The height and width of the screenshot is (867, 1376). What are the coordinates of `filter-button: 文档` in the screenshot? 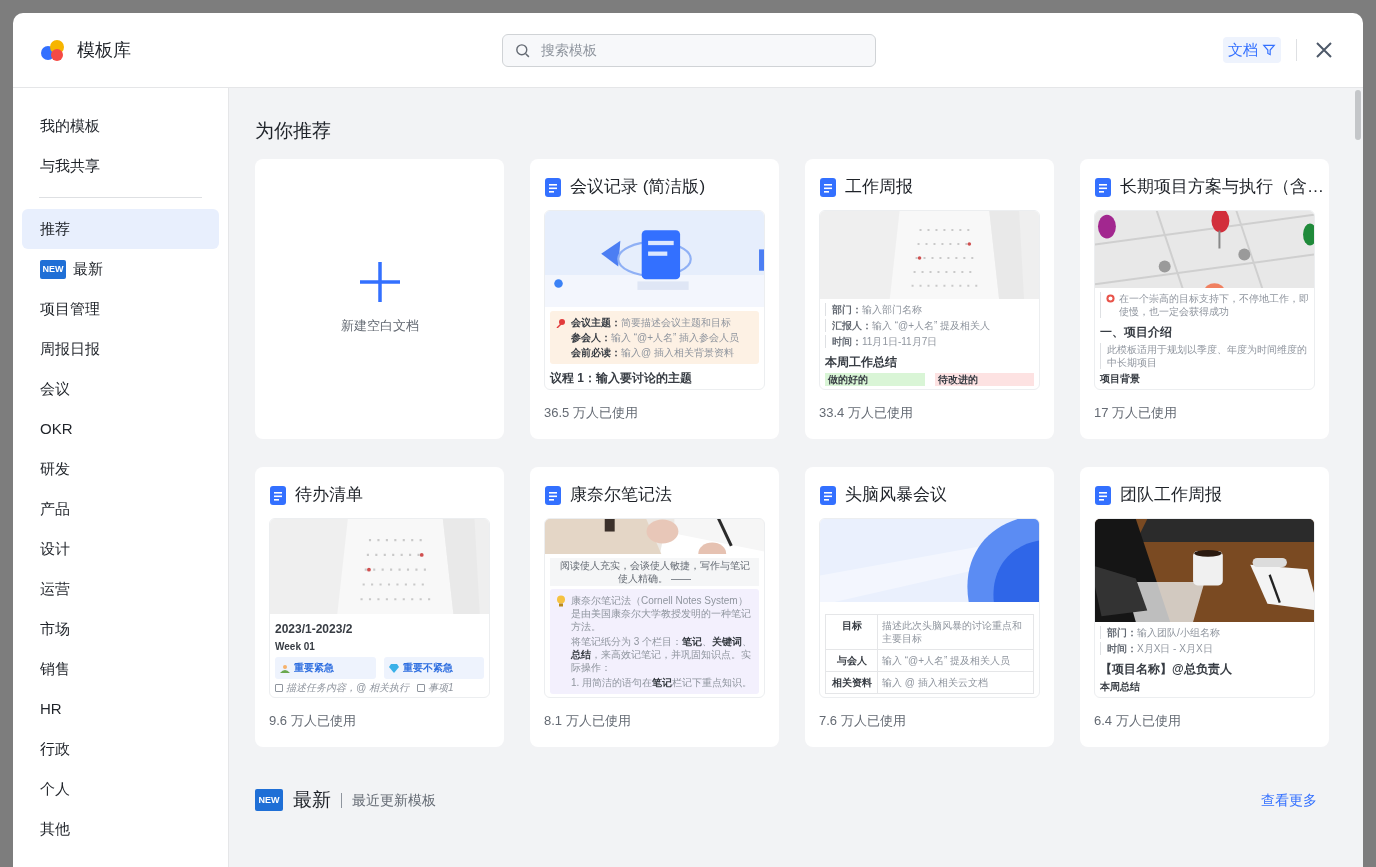 It's located at (1252, 50).